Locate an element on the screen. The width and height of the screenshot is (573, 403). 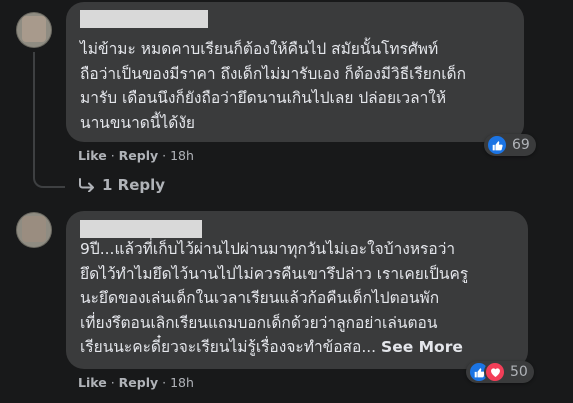
reaction-count: 50 is located at coordinates (519, 372).